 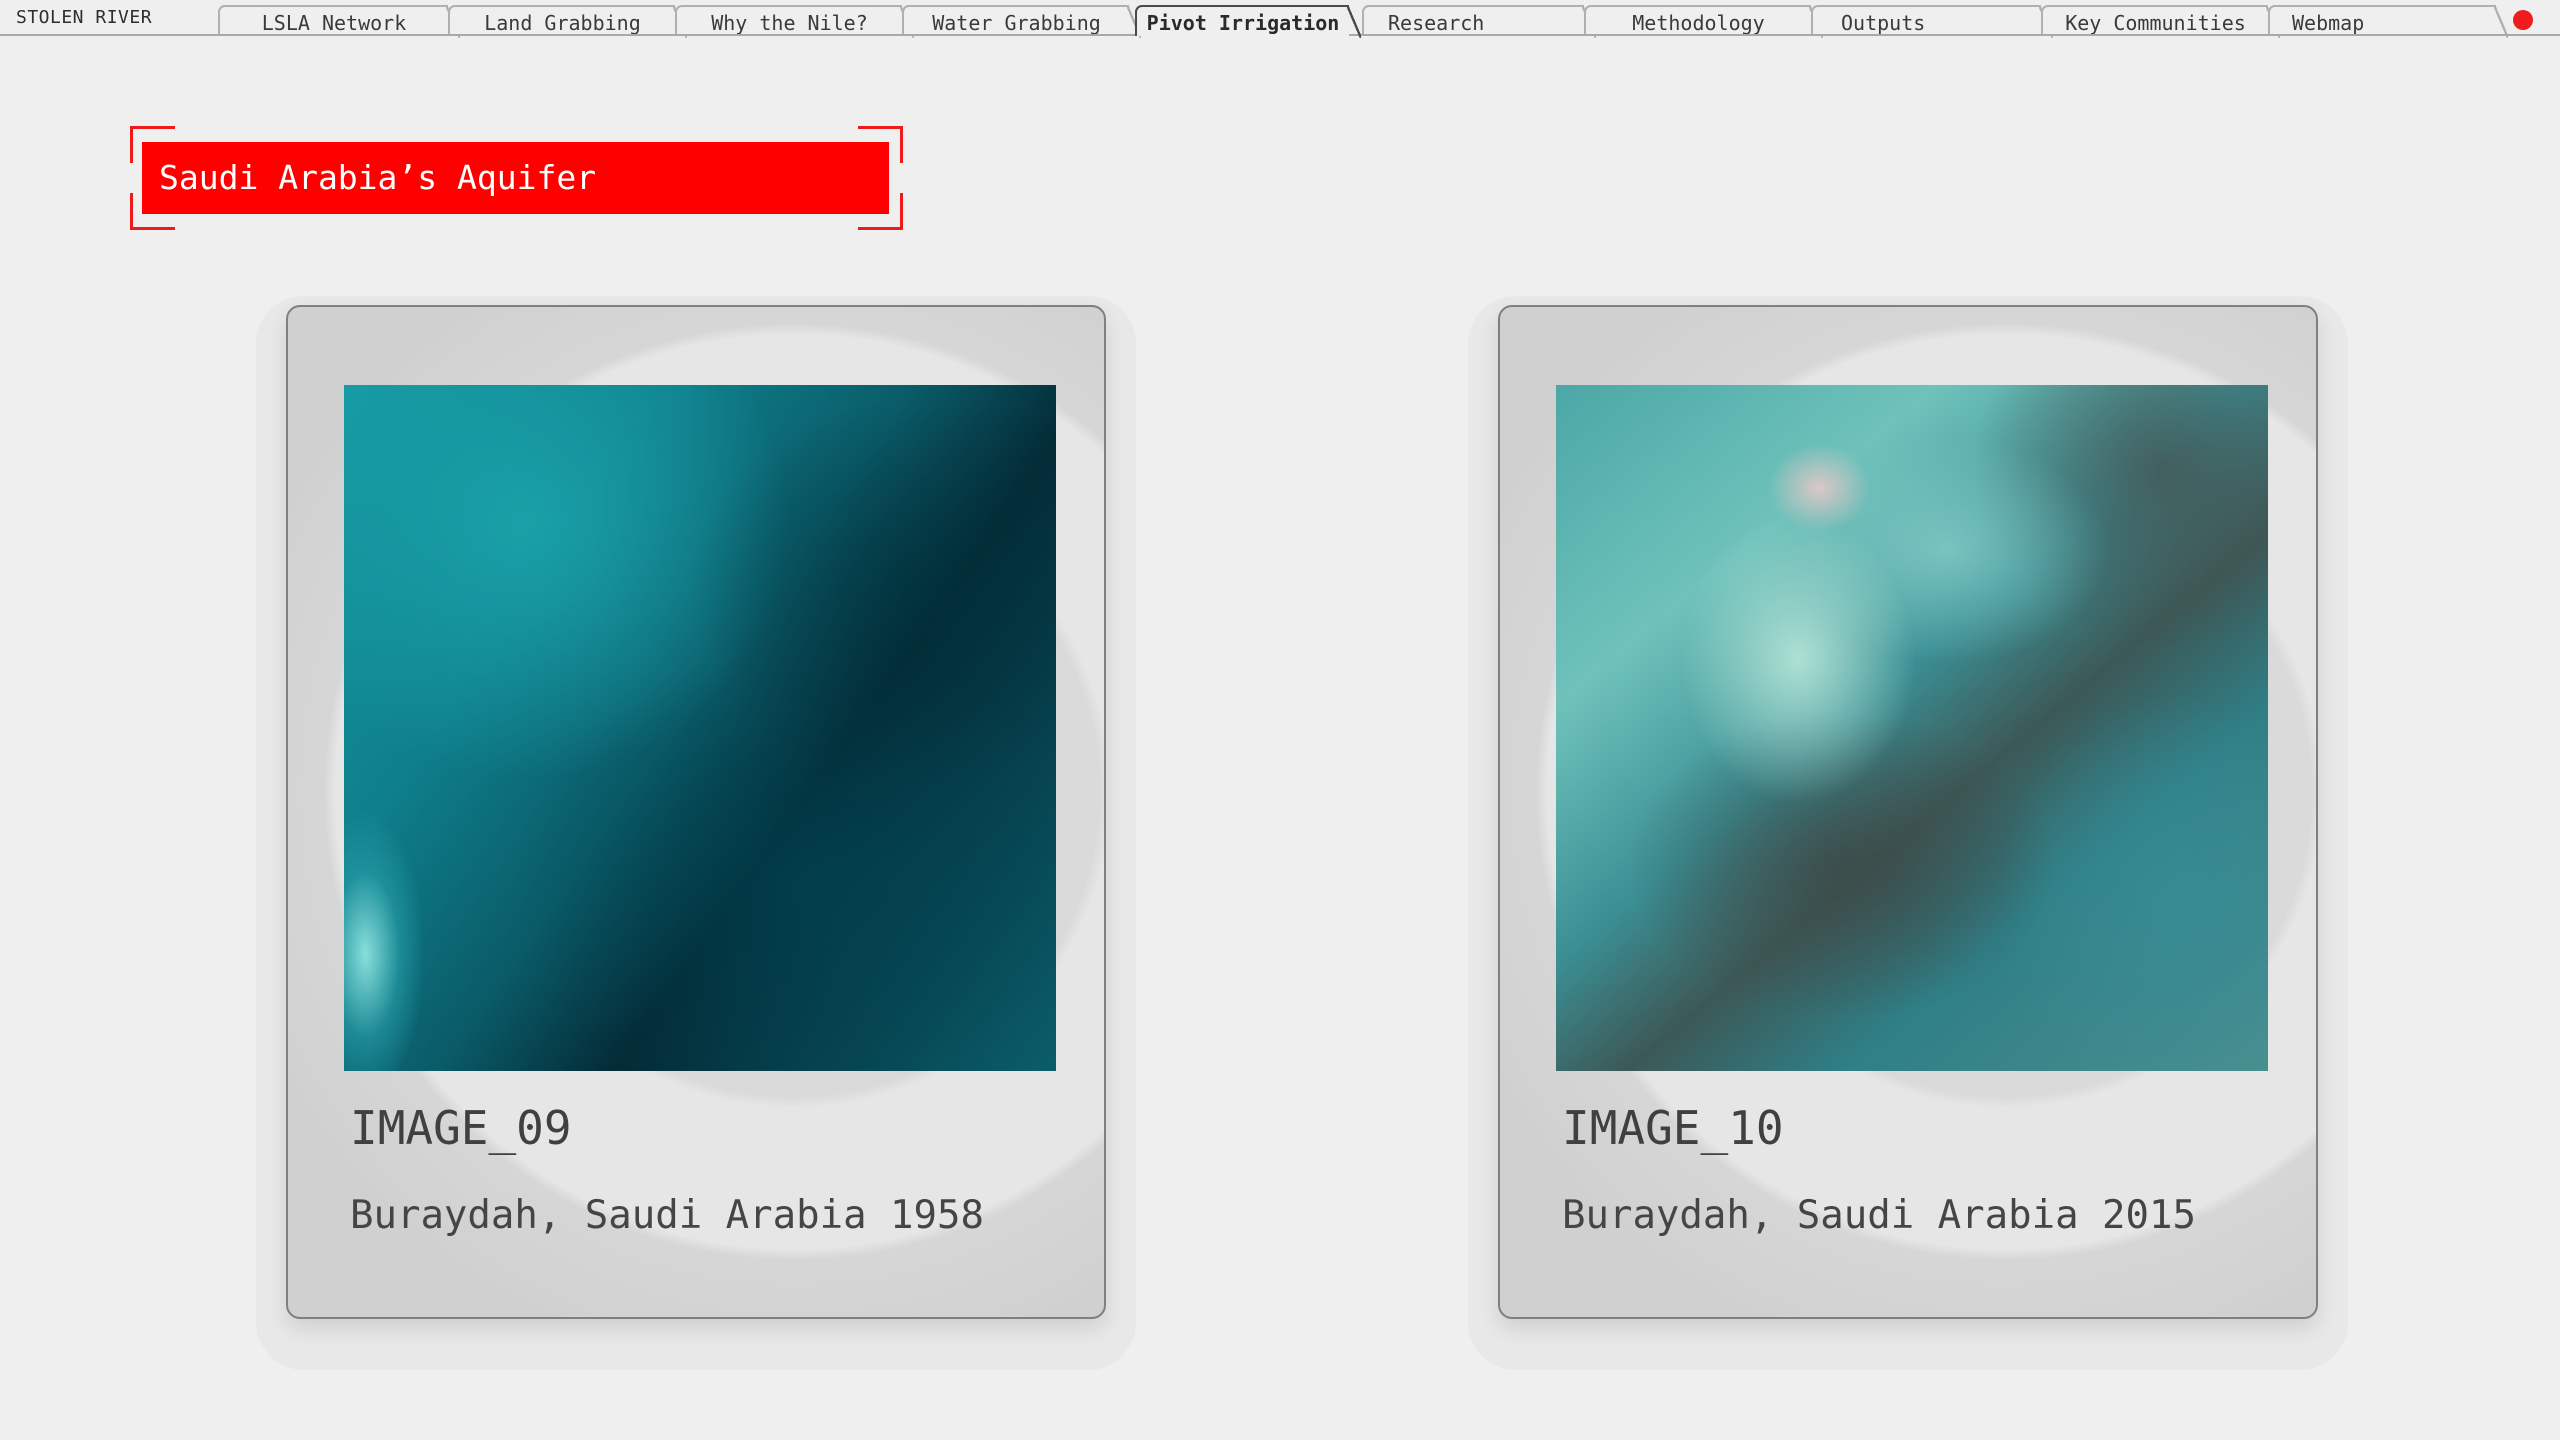 What do you see at coordinates (1436, 23) in the screenshot?
I see `tab-label: Research` at bounding box center [1436, 23].